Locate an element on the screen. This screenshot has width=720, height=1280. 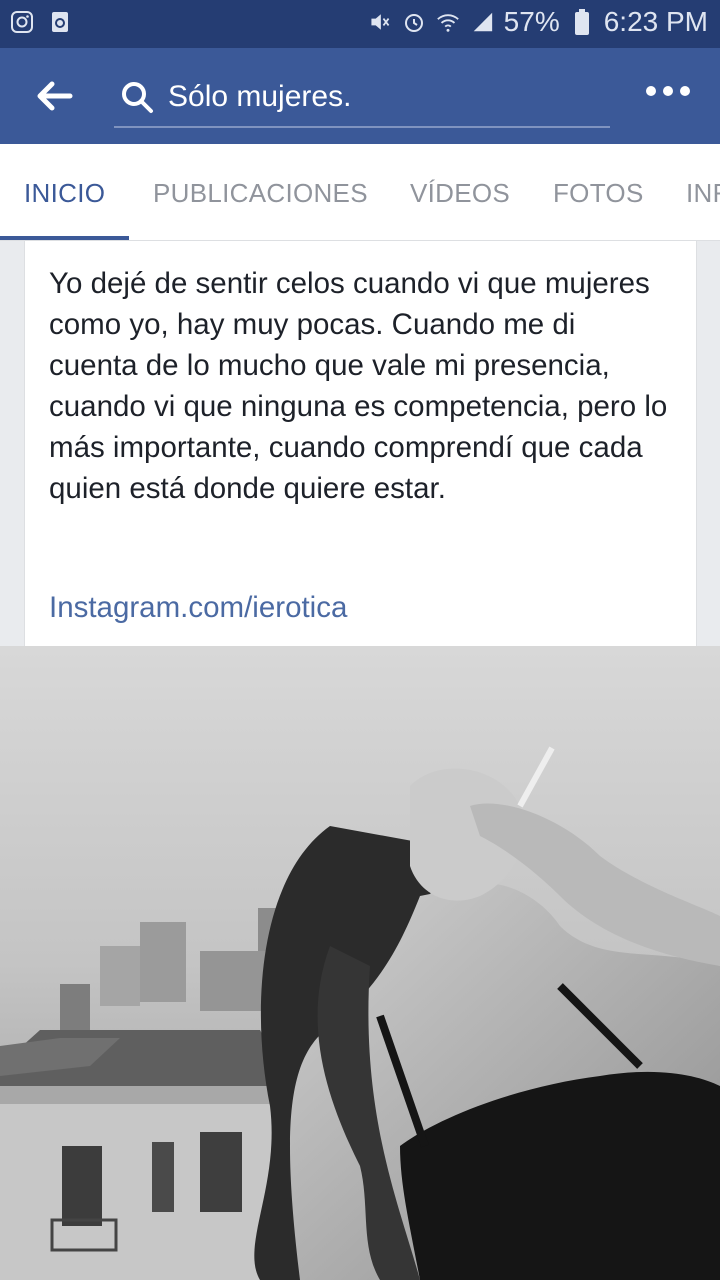
recycle-icon is located at coordinates (60, 22).